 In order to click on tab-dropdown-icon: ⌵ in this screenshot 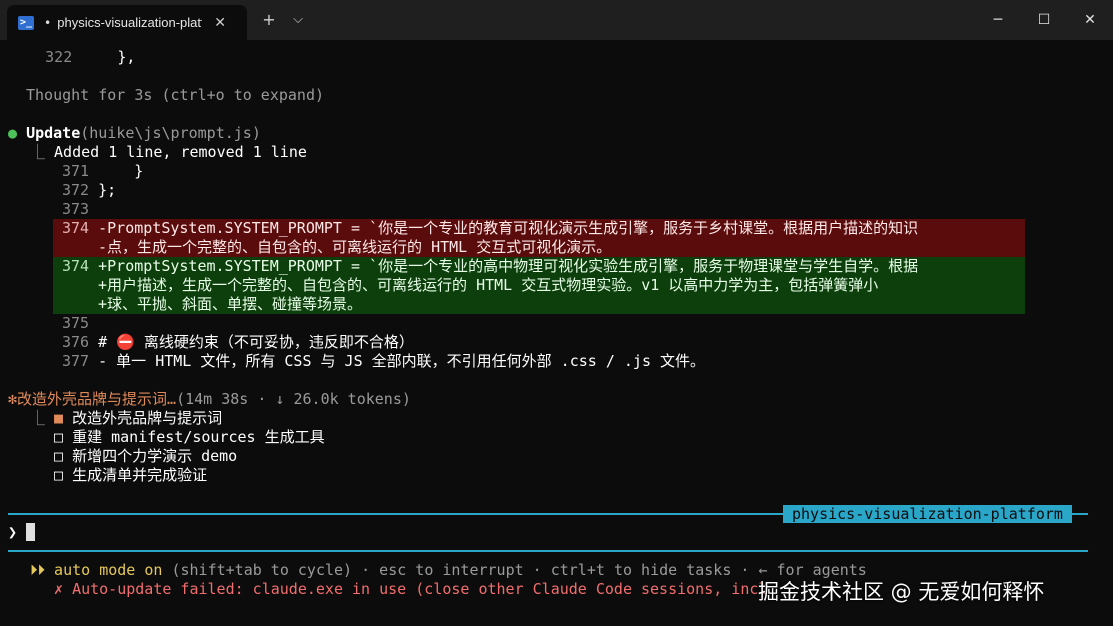, I will do `click(298, 20)`.